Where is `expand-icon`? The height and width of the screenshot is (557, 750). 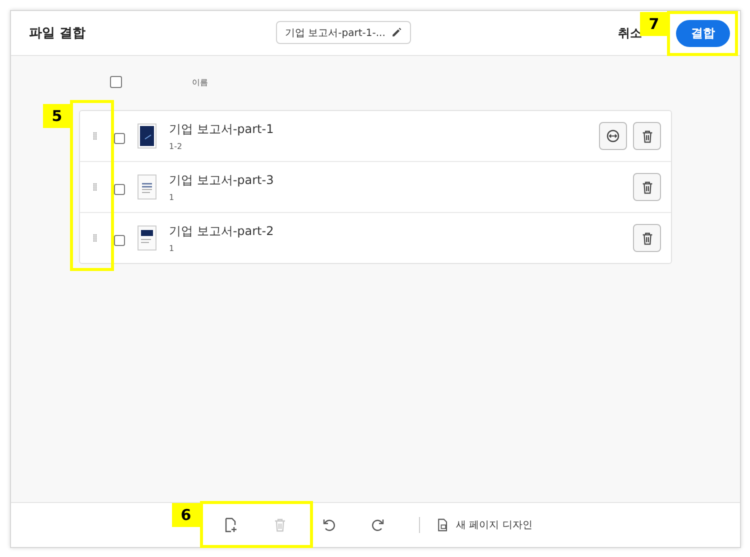 expand-icon is located at coordinates (613, 136).